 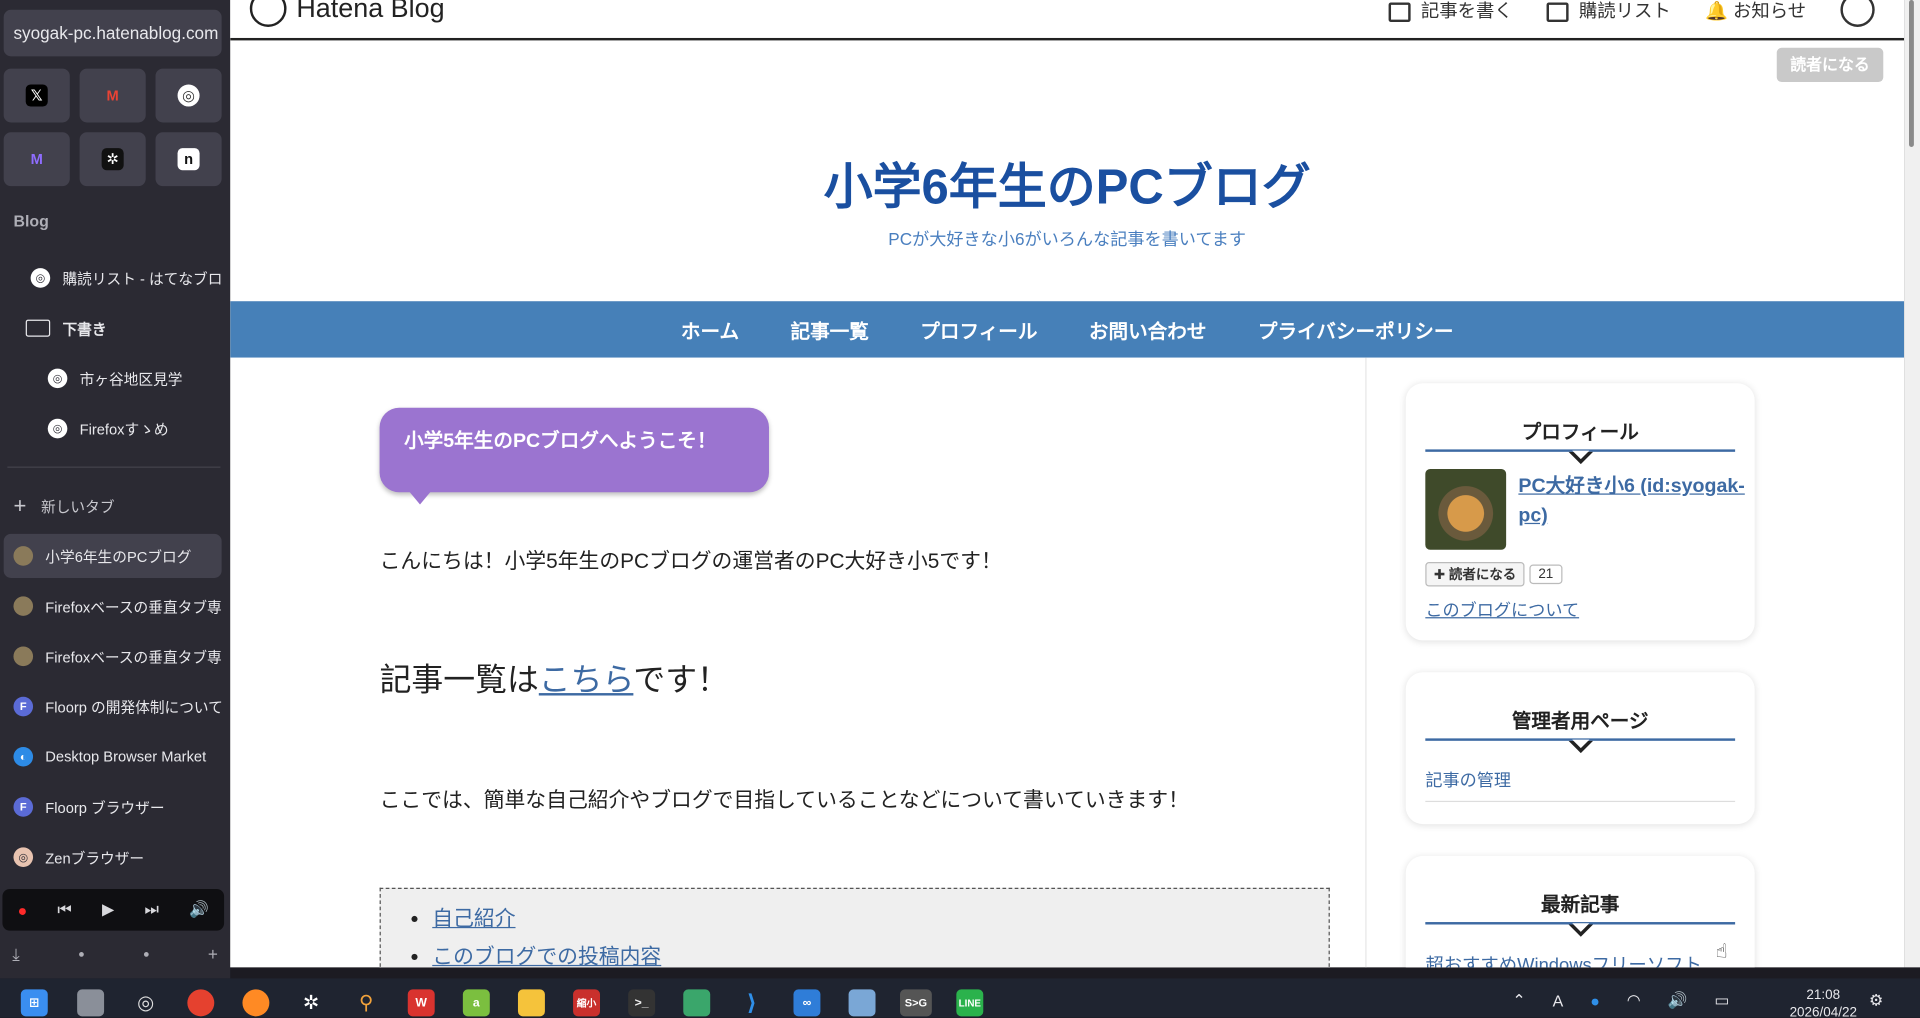 What do you see at coordinates (1451, 11) in the screenshot?
I see `write-article-link: 記事を書く` at bounding box center [1451, 11].